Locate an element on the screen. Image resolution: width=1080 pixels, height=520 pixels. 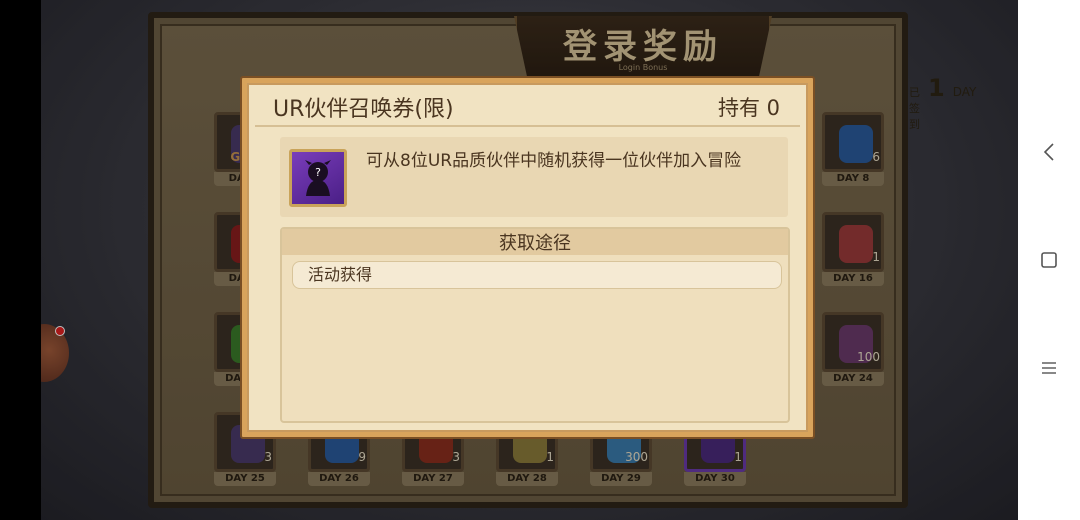
left-black-bar is located at coordinates (20, 260).